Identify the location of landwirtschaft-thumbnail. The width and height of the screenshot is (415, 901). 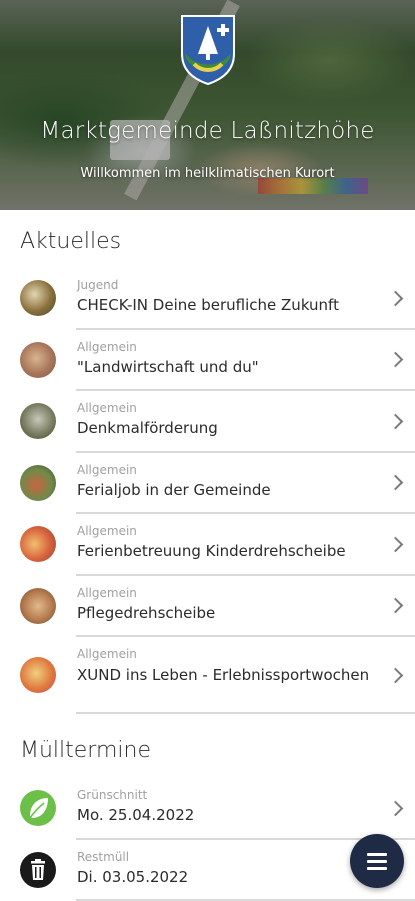
(38, 360).